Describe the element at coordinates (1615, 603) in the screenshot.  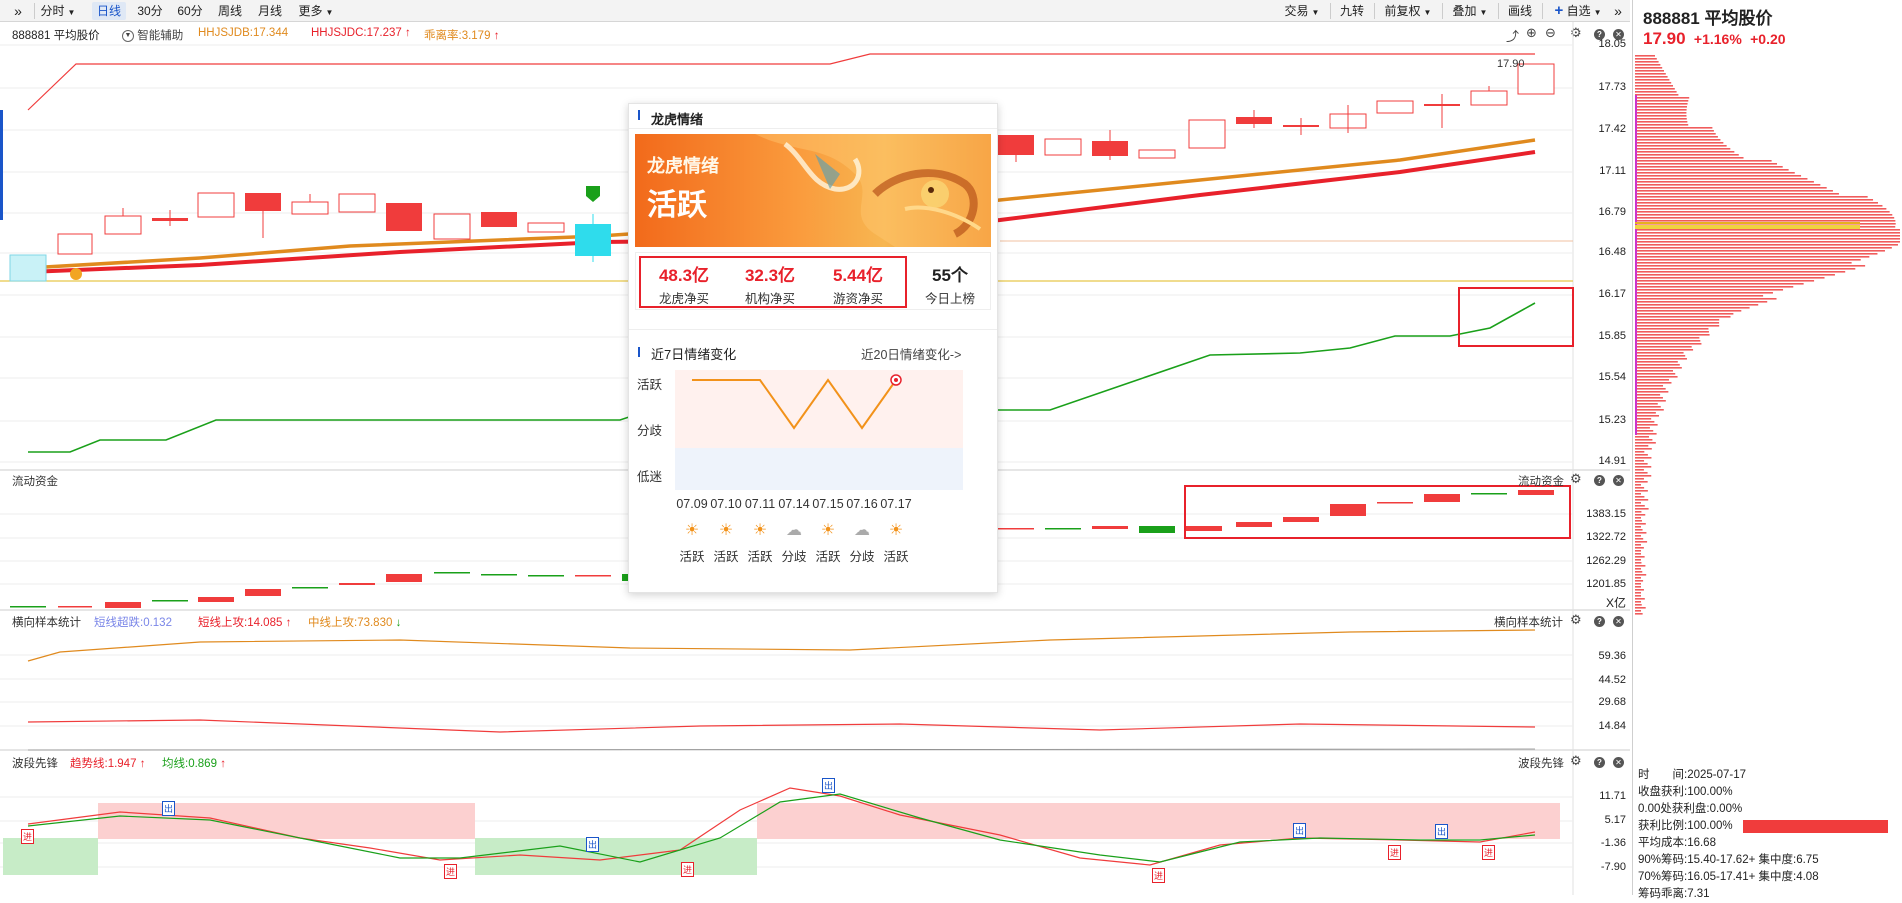
I see `axis-unit: X亿` at that location.